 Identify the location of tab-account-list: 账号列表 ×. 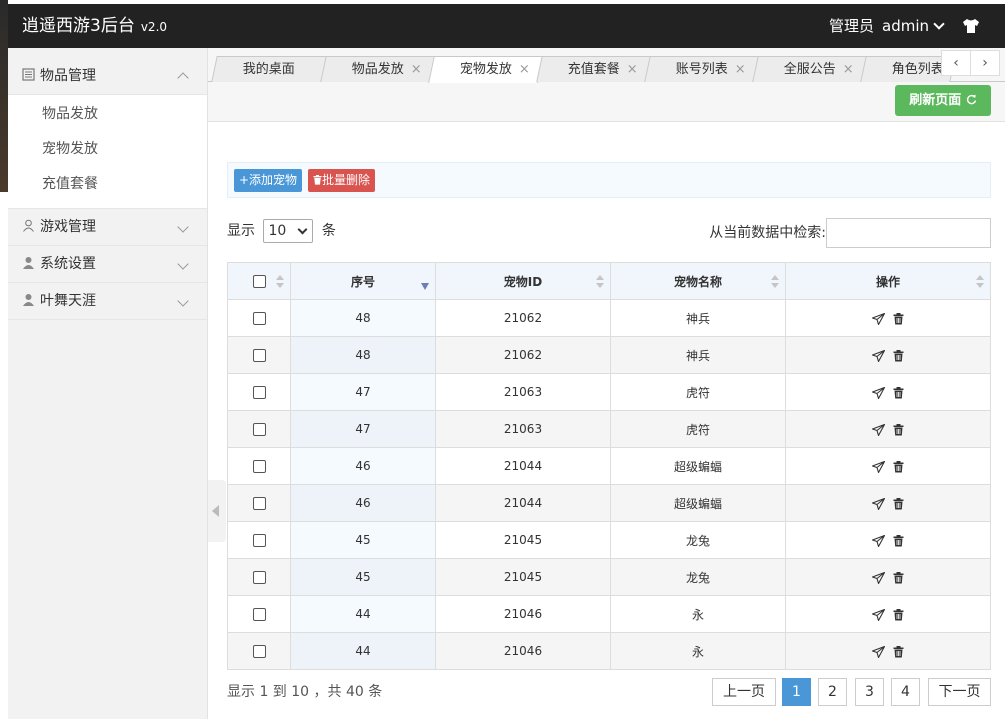
(702, 69).